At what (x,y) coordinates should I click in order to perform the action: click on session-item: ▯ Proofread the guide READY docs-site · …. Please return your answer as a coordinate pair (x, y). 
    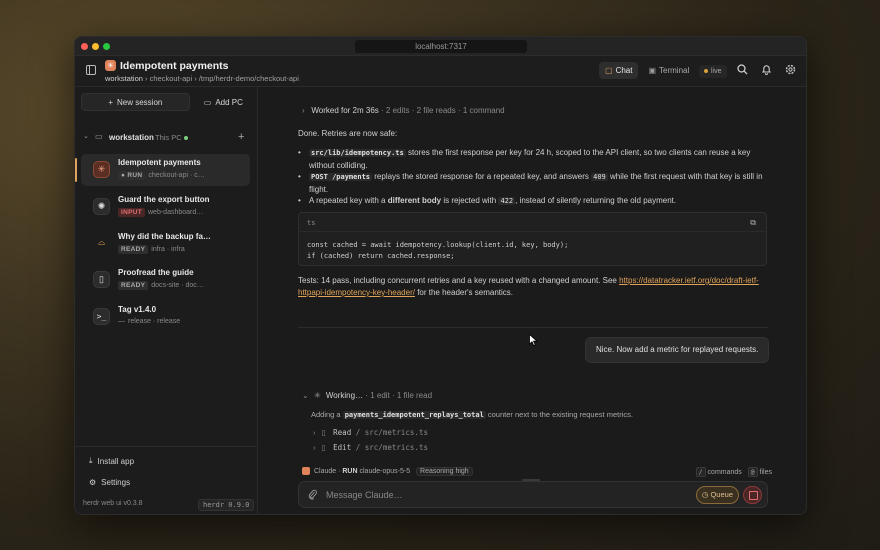
    Looking at the image, I should click on (165, 280).